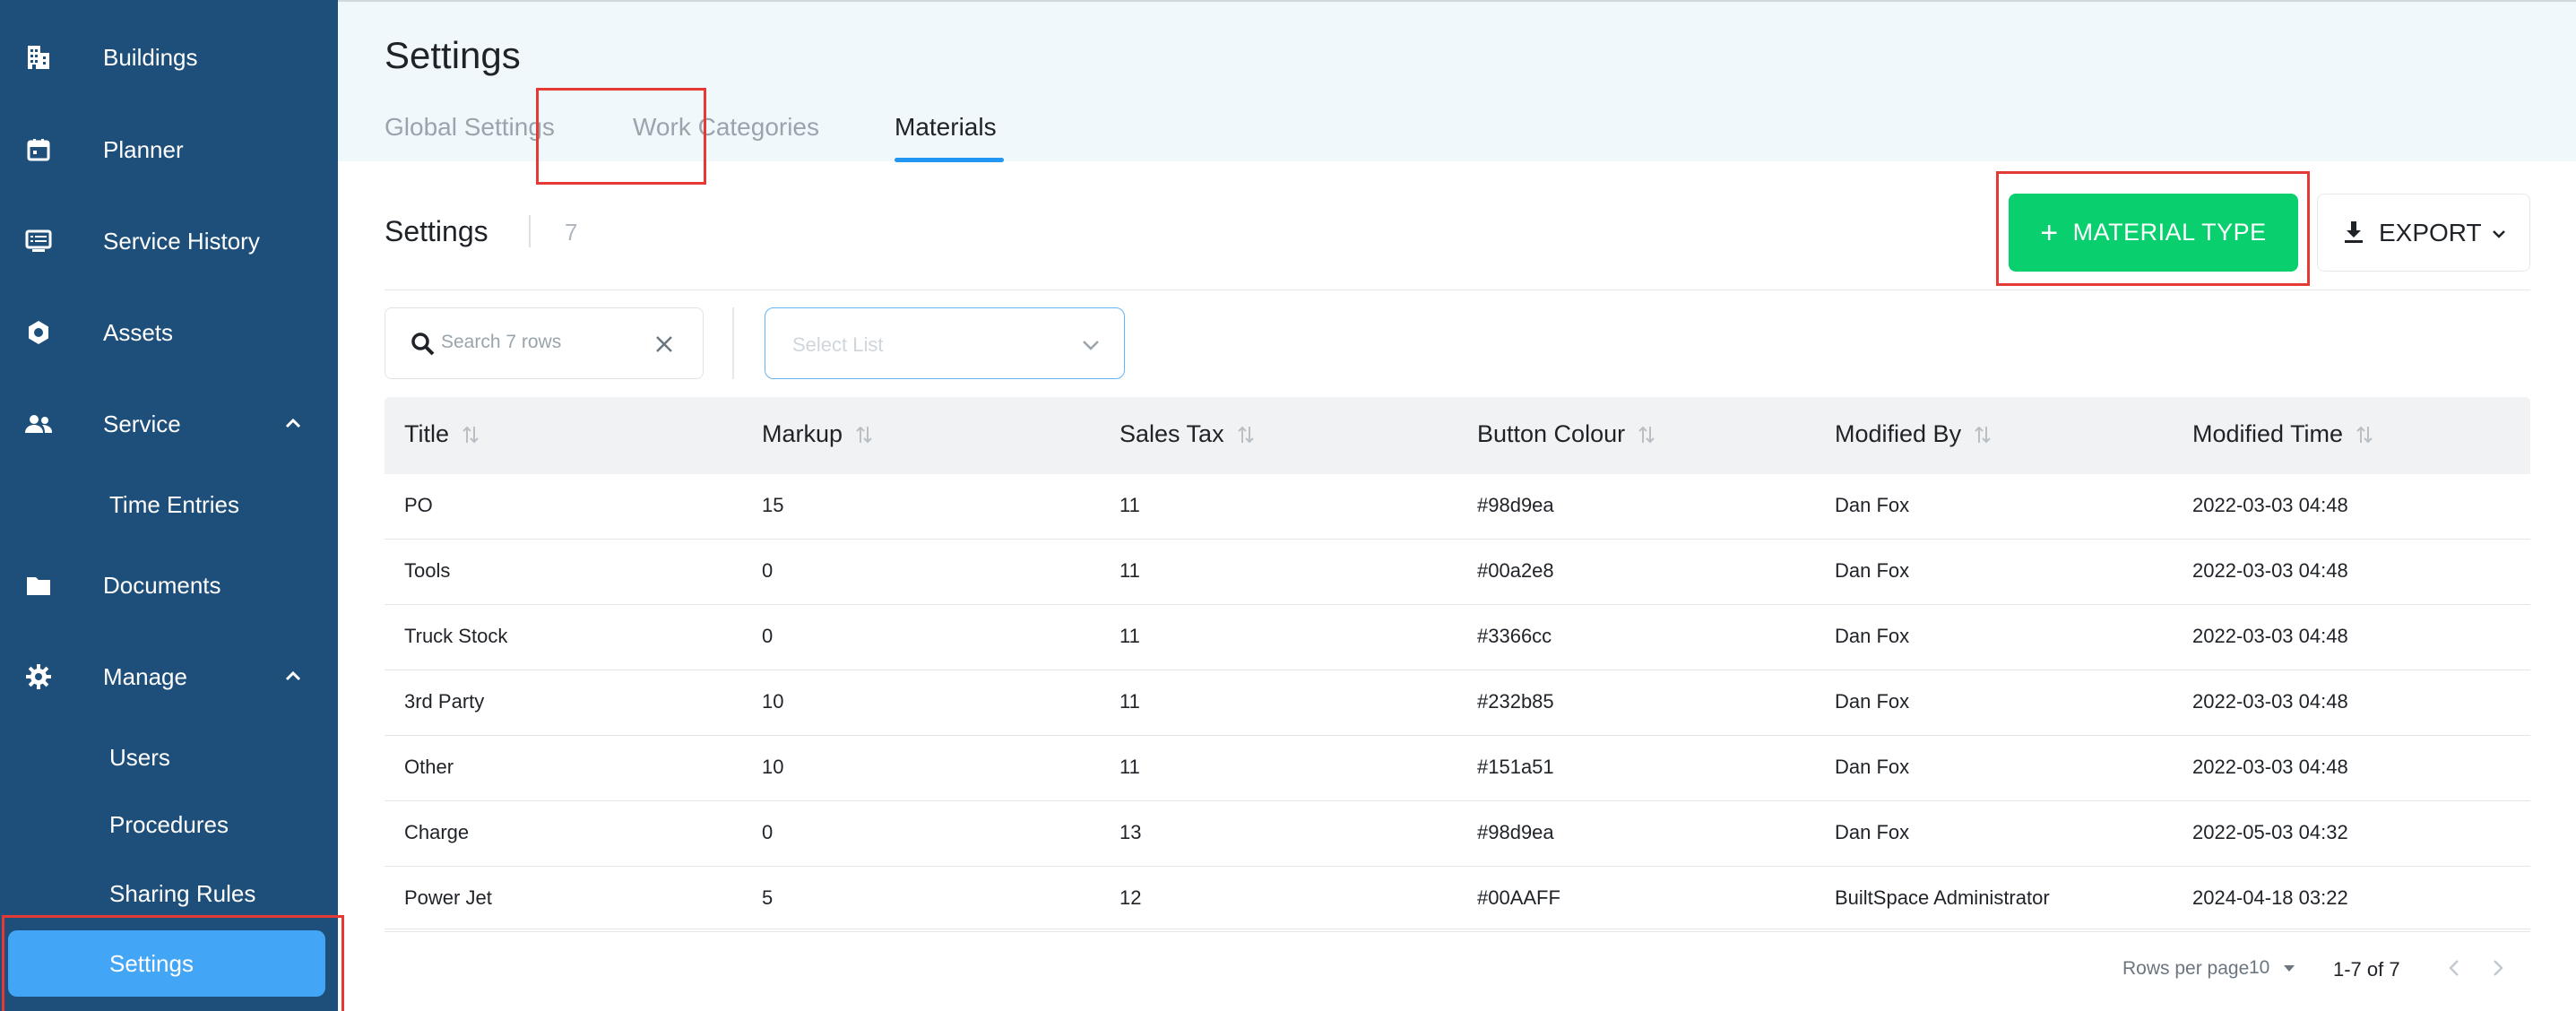 This screenshot has width=2576, height=1011. What do you see at coordinates (1457, 970) in the screenshot?
I see `table-footer: Rows per page 10 1-7 of 7` at bounding box center [1457, 970].